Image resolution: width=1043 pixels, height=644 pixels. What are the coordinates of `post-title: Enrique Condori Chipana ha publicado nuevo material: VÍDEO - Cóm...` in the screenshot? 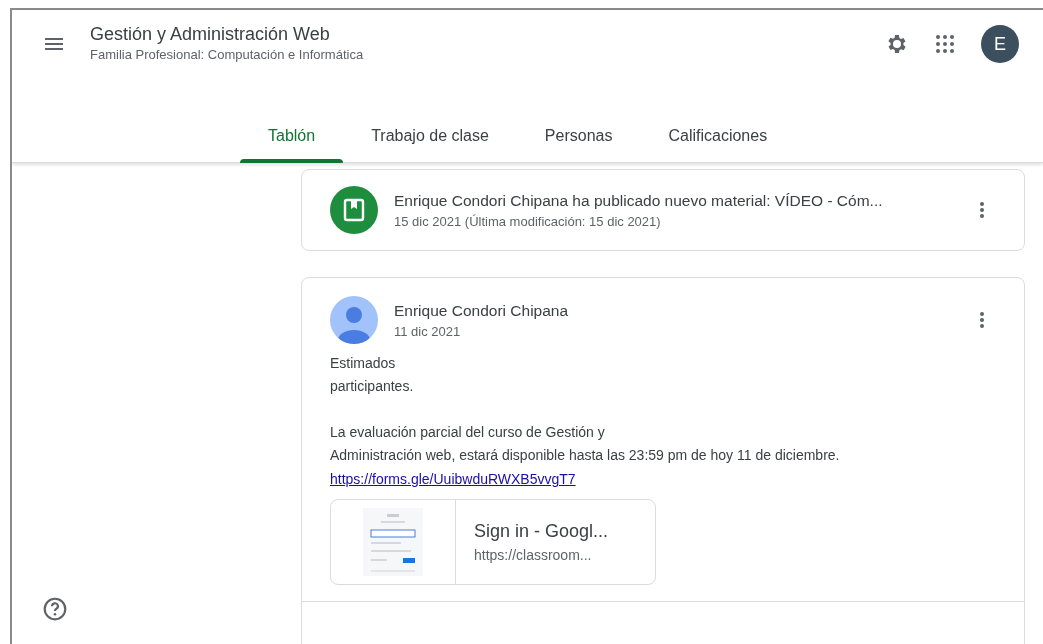 It's located at (638, 200).